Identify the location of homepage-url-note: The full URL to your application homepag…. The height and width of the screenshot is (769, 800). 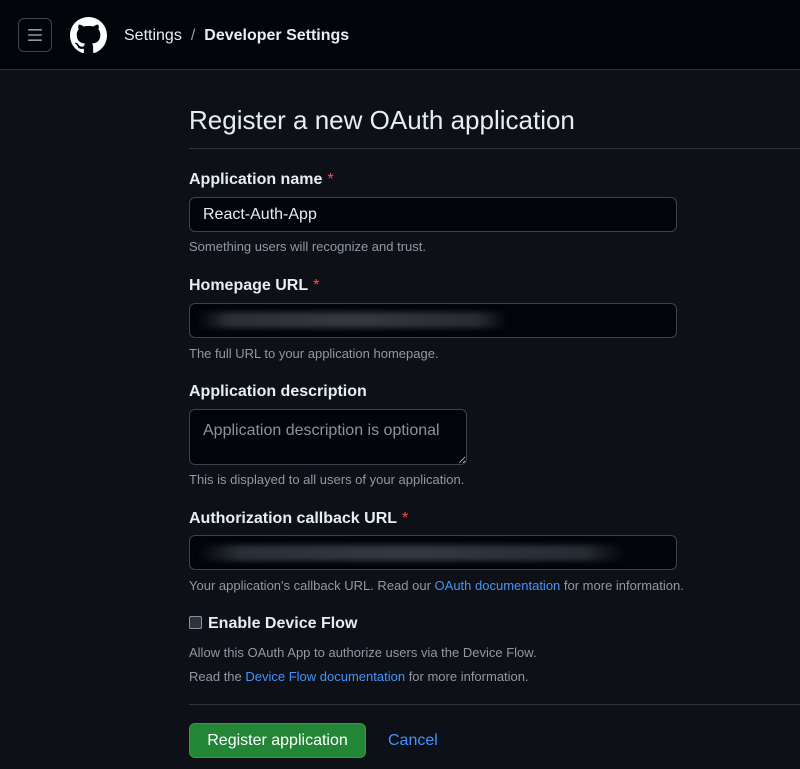
(314, 353).